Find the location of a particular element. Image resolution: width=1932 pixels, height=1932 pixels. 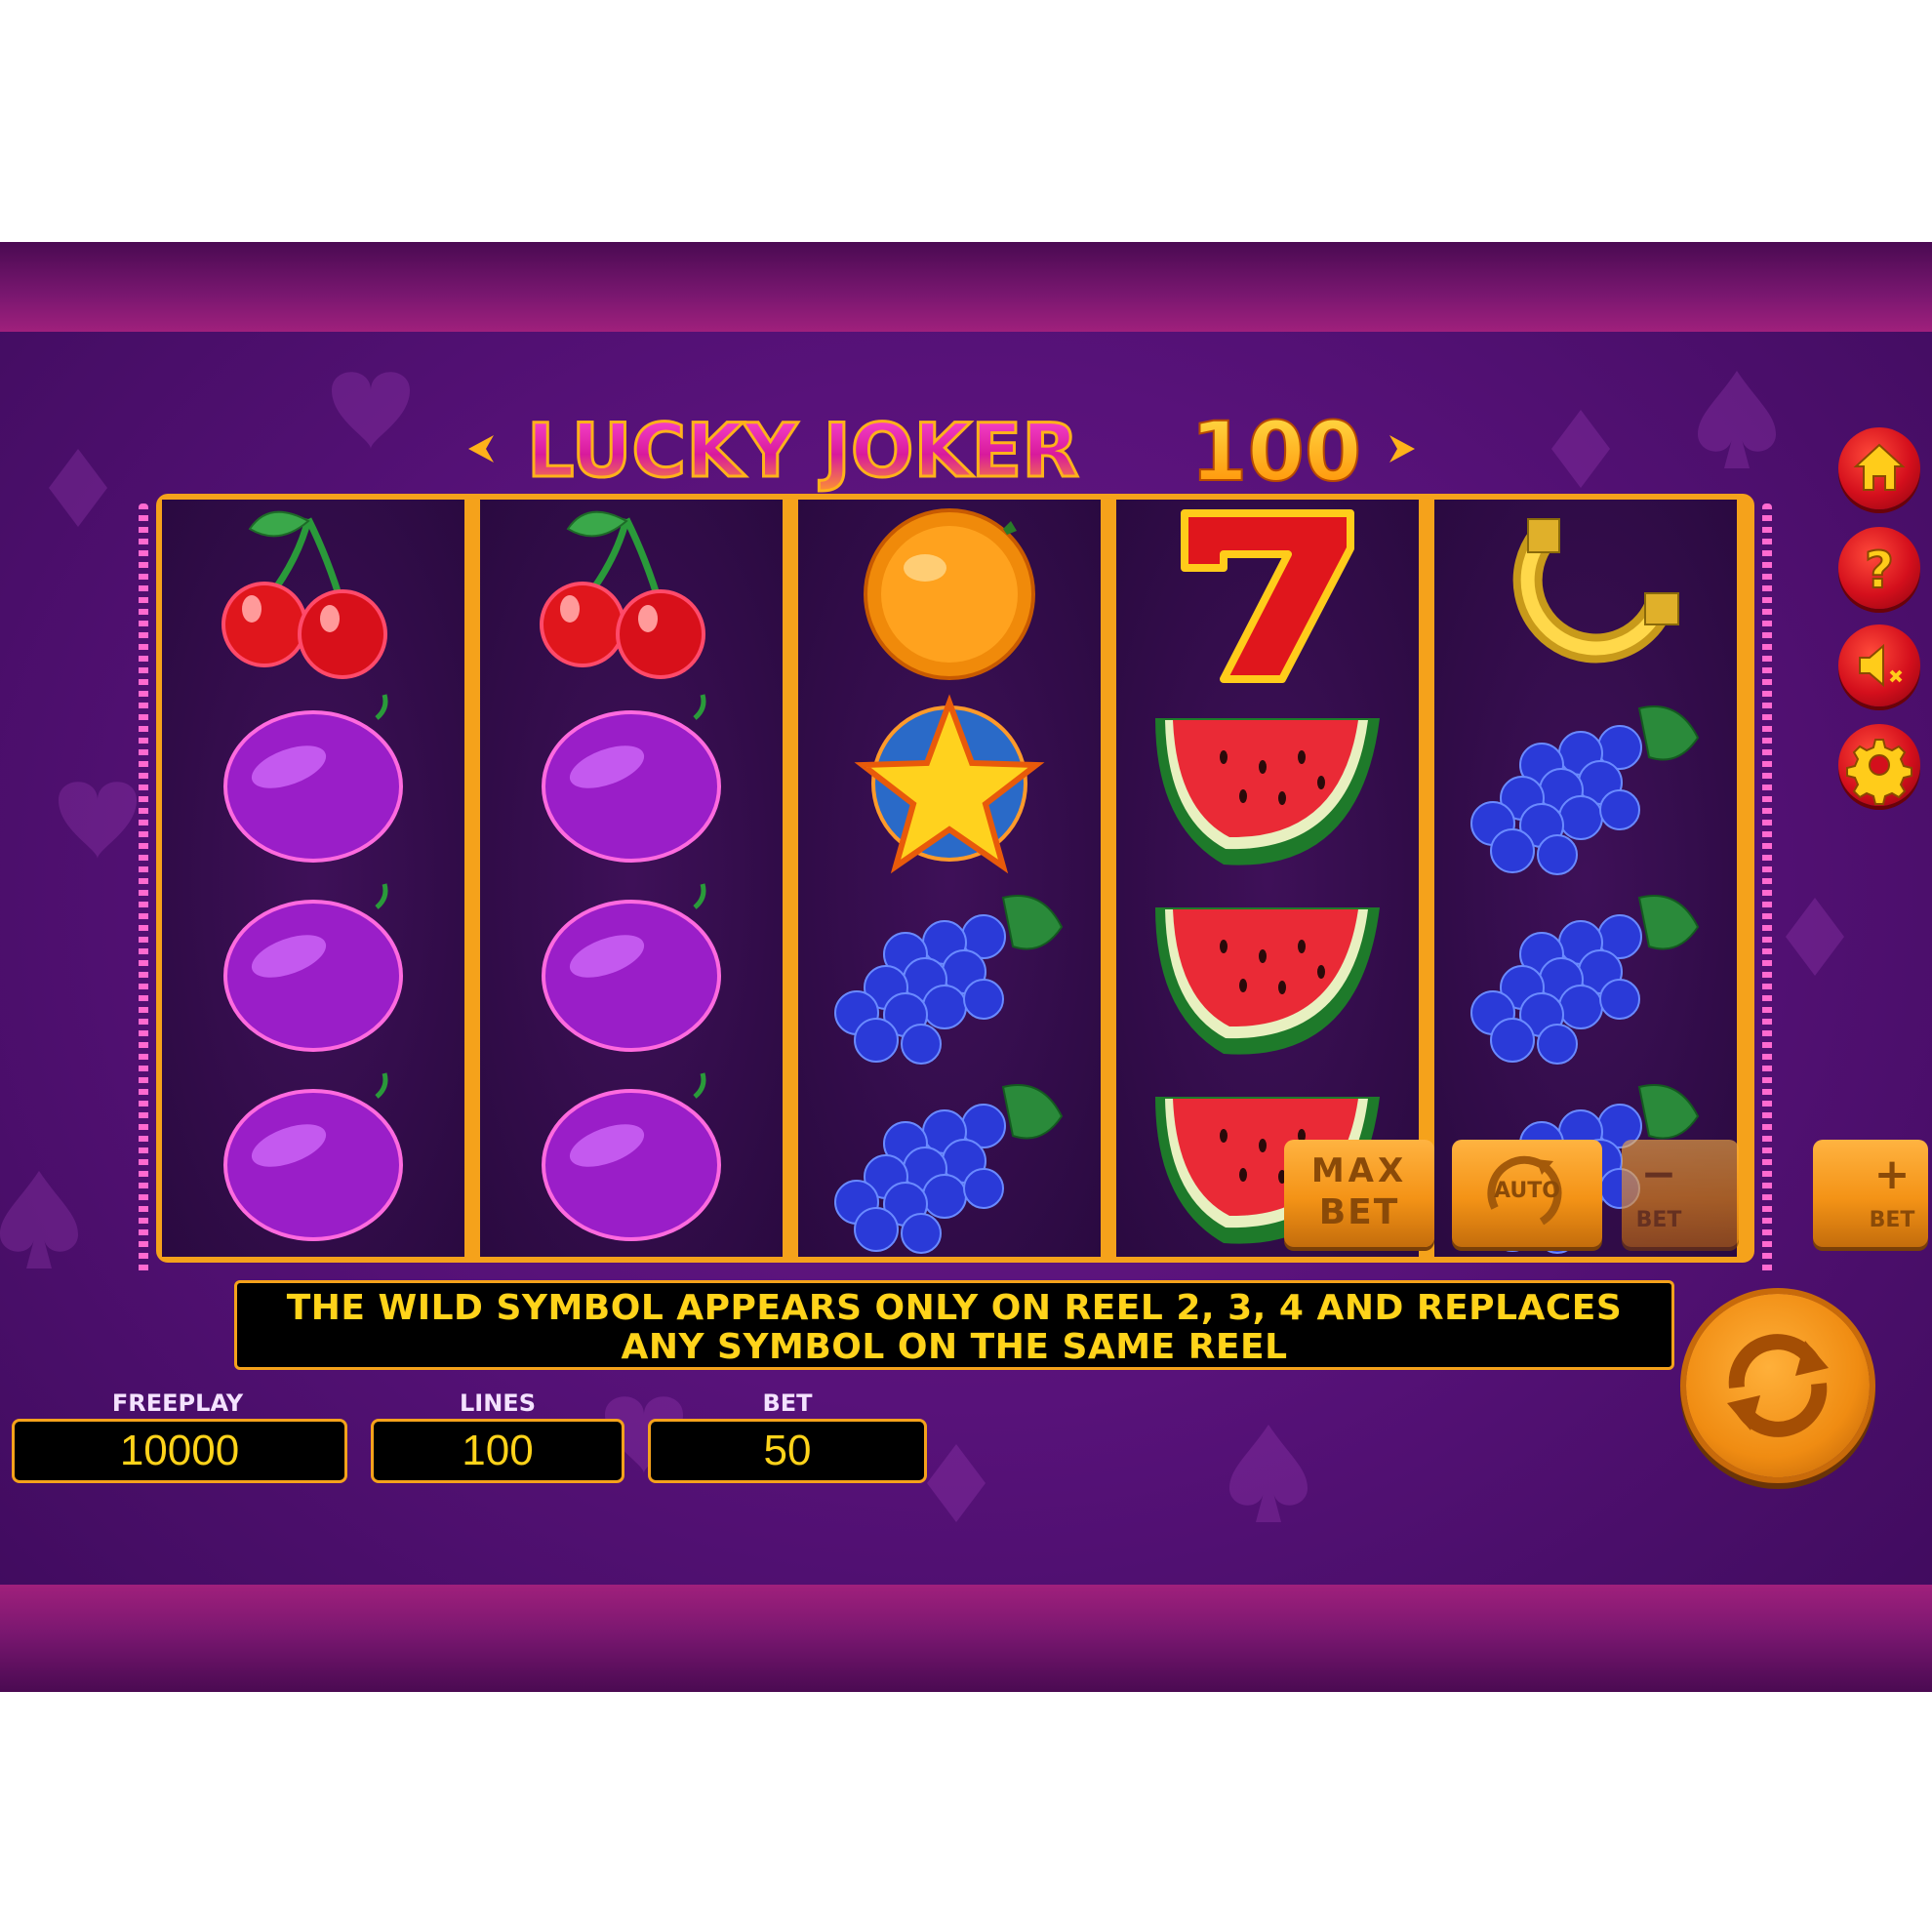

spin-button is located at coordinates (1778, 1385).